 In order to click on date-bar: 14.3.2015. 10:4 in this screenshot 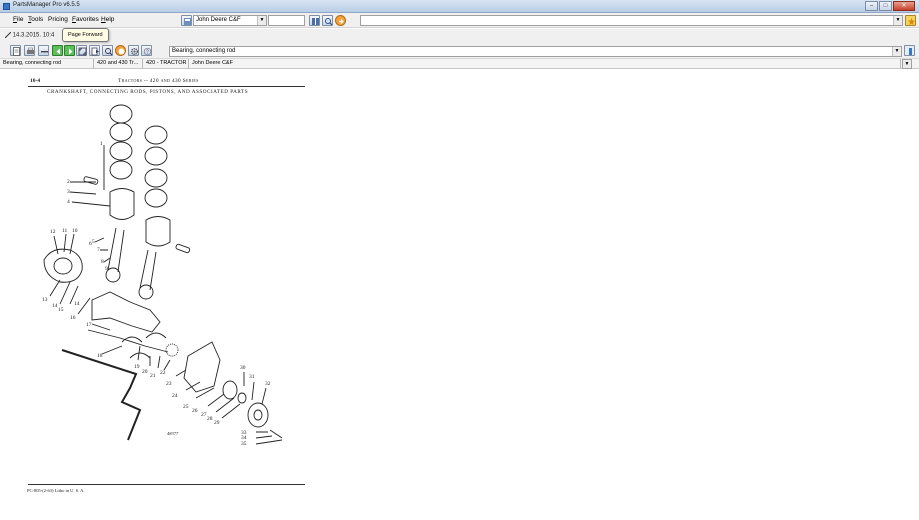, I will do `click(459, 36)`.